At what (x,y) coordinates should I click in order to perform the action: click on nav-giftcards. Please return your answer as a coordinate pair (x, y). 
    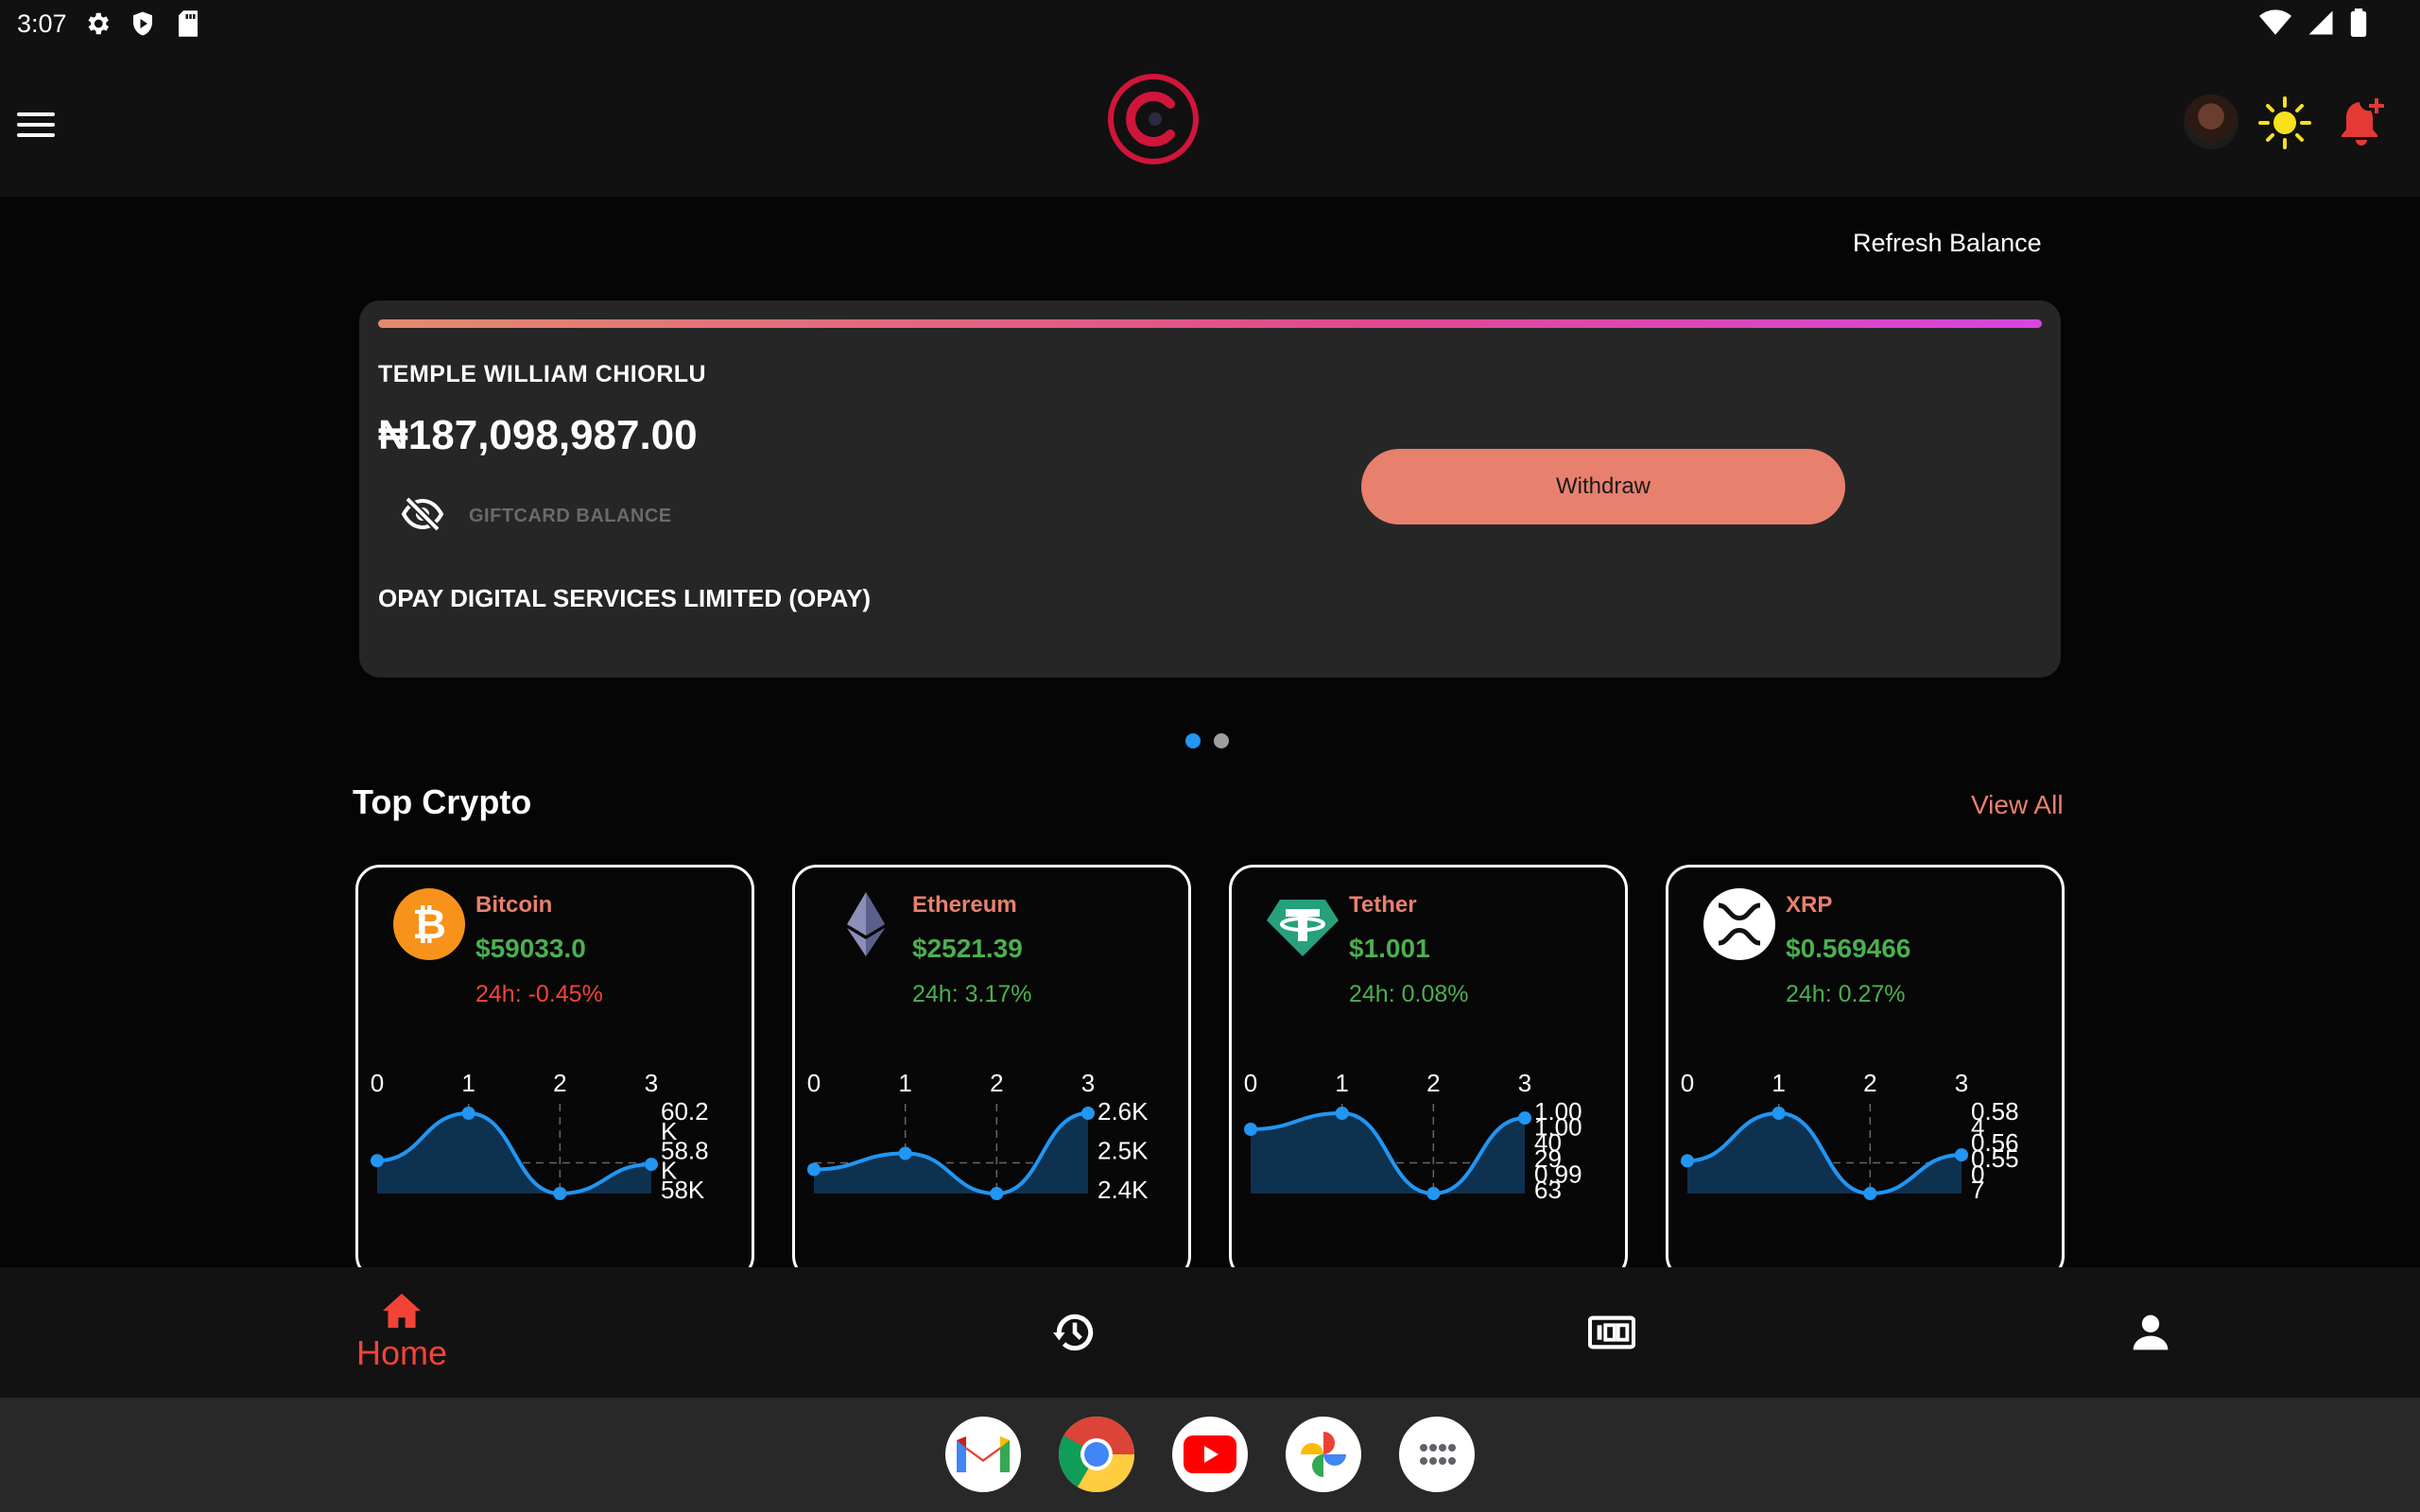
    Looking at the image, I should click on (1611, 1332).